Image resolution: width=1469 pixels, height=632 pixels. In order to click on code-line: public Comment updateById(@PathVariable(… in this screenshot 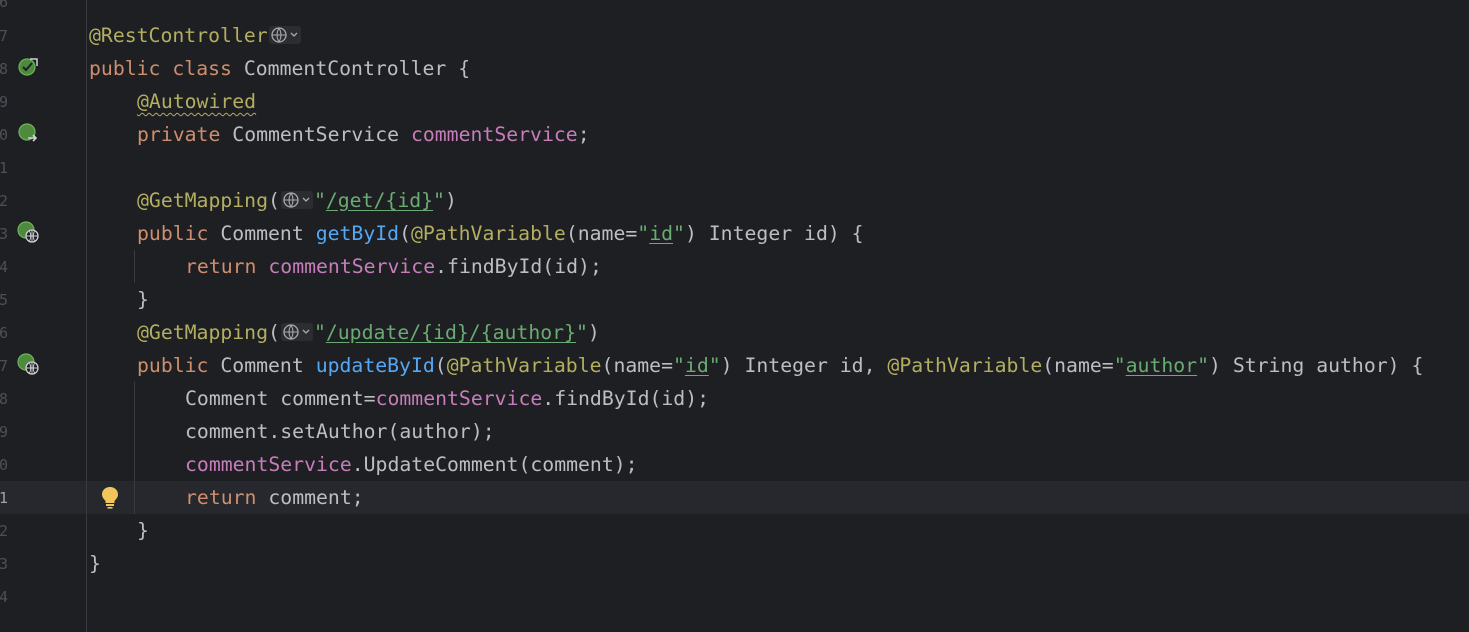, I will do `click(780, 365)`.